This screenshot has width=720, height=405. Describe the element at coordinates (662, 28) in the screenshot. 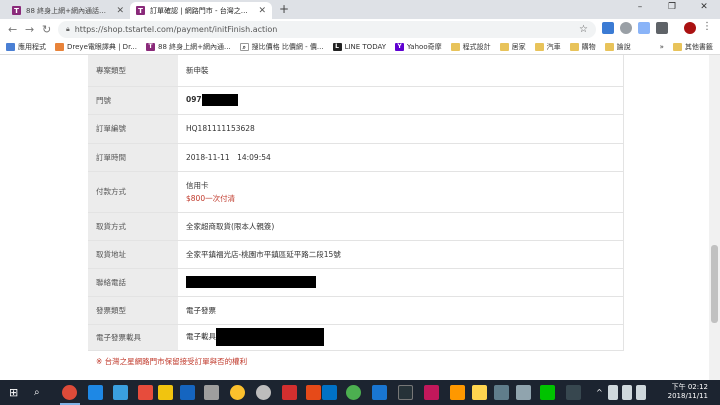

I see `screenshot-extension-icon` at that location.